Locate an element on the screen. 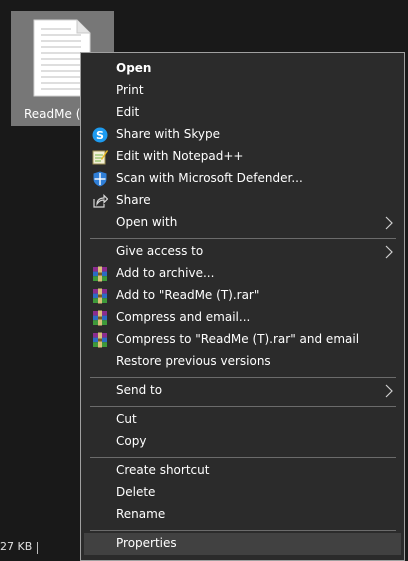 The image size is (408, 561). menu-item-label: Share is located at coordinates (133, 200).